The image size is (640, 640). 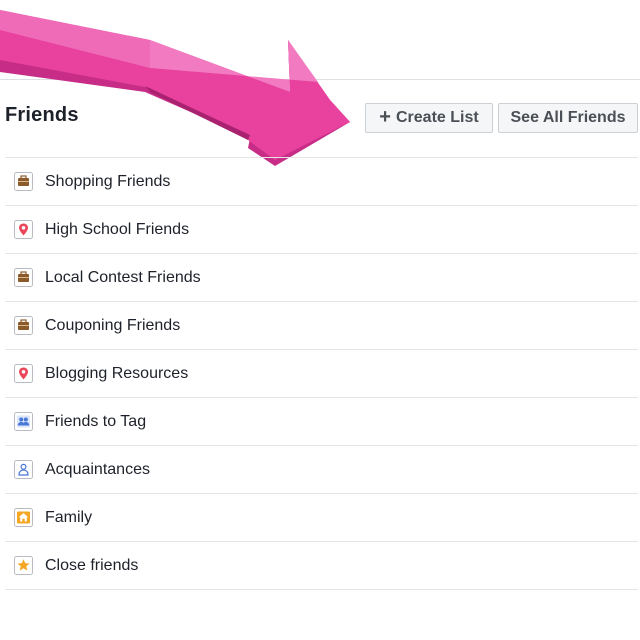 What do you see at coordinates (42, 115) in the screenshot?
I see `page-title: Friends` at bounding box center [42, 115].